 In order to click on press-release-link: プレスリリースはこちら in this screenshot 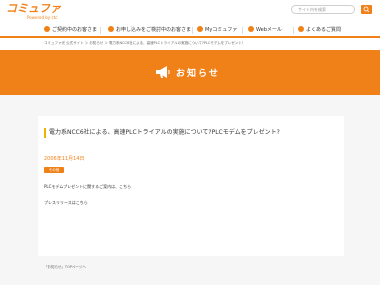, I will do `click(66, 203)`.